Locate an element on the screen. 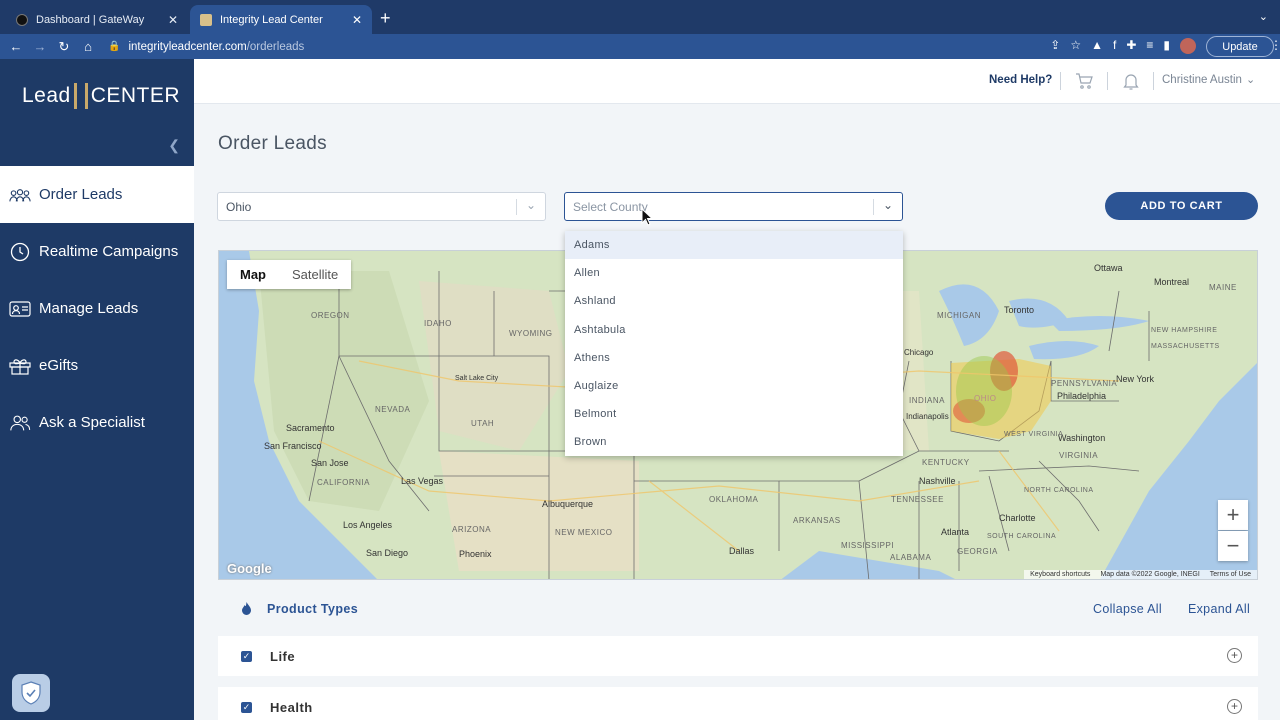 The image size is (1280, 720). map-state-label: NEVADA is located at coordinates (393, 409).